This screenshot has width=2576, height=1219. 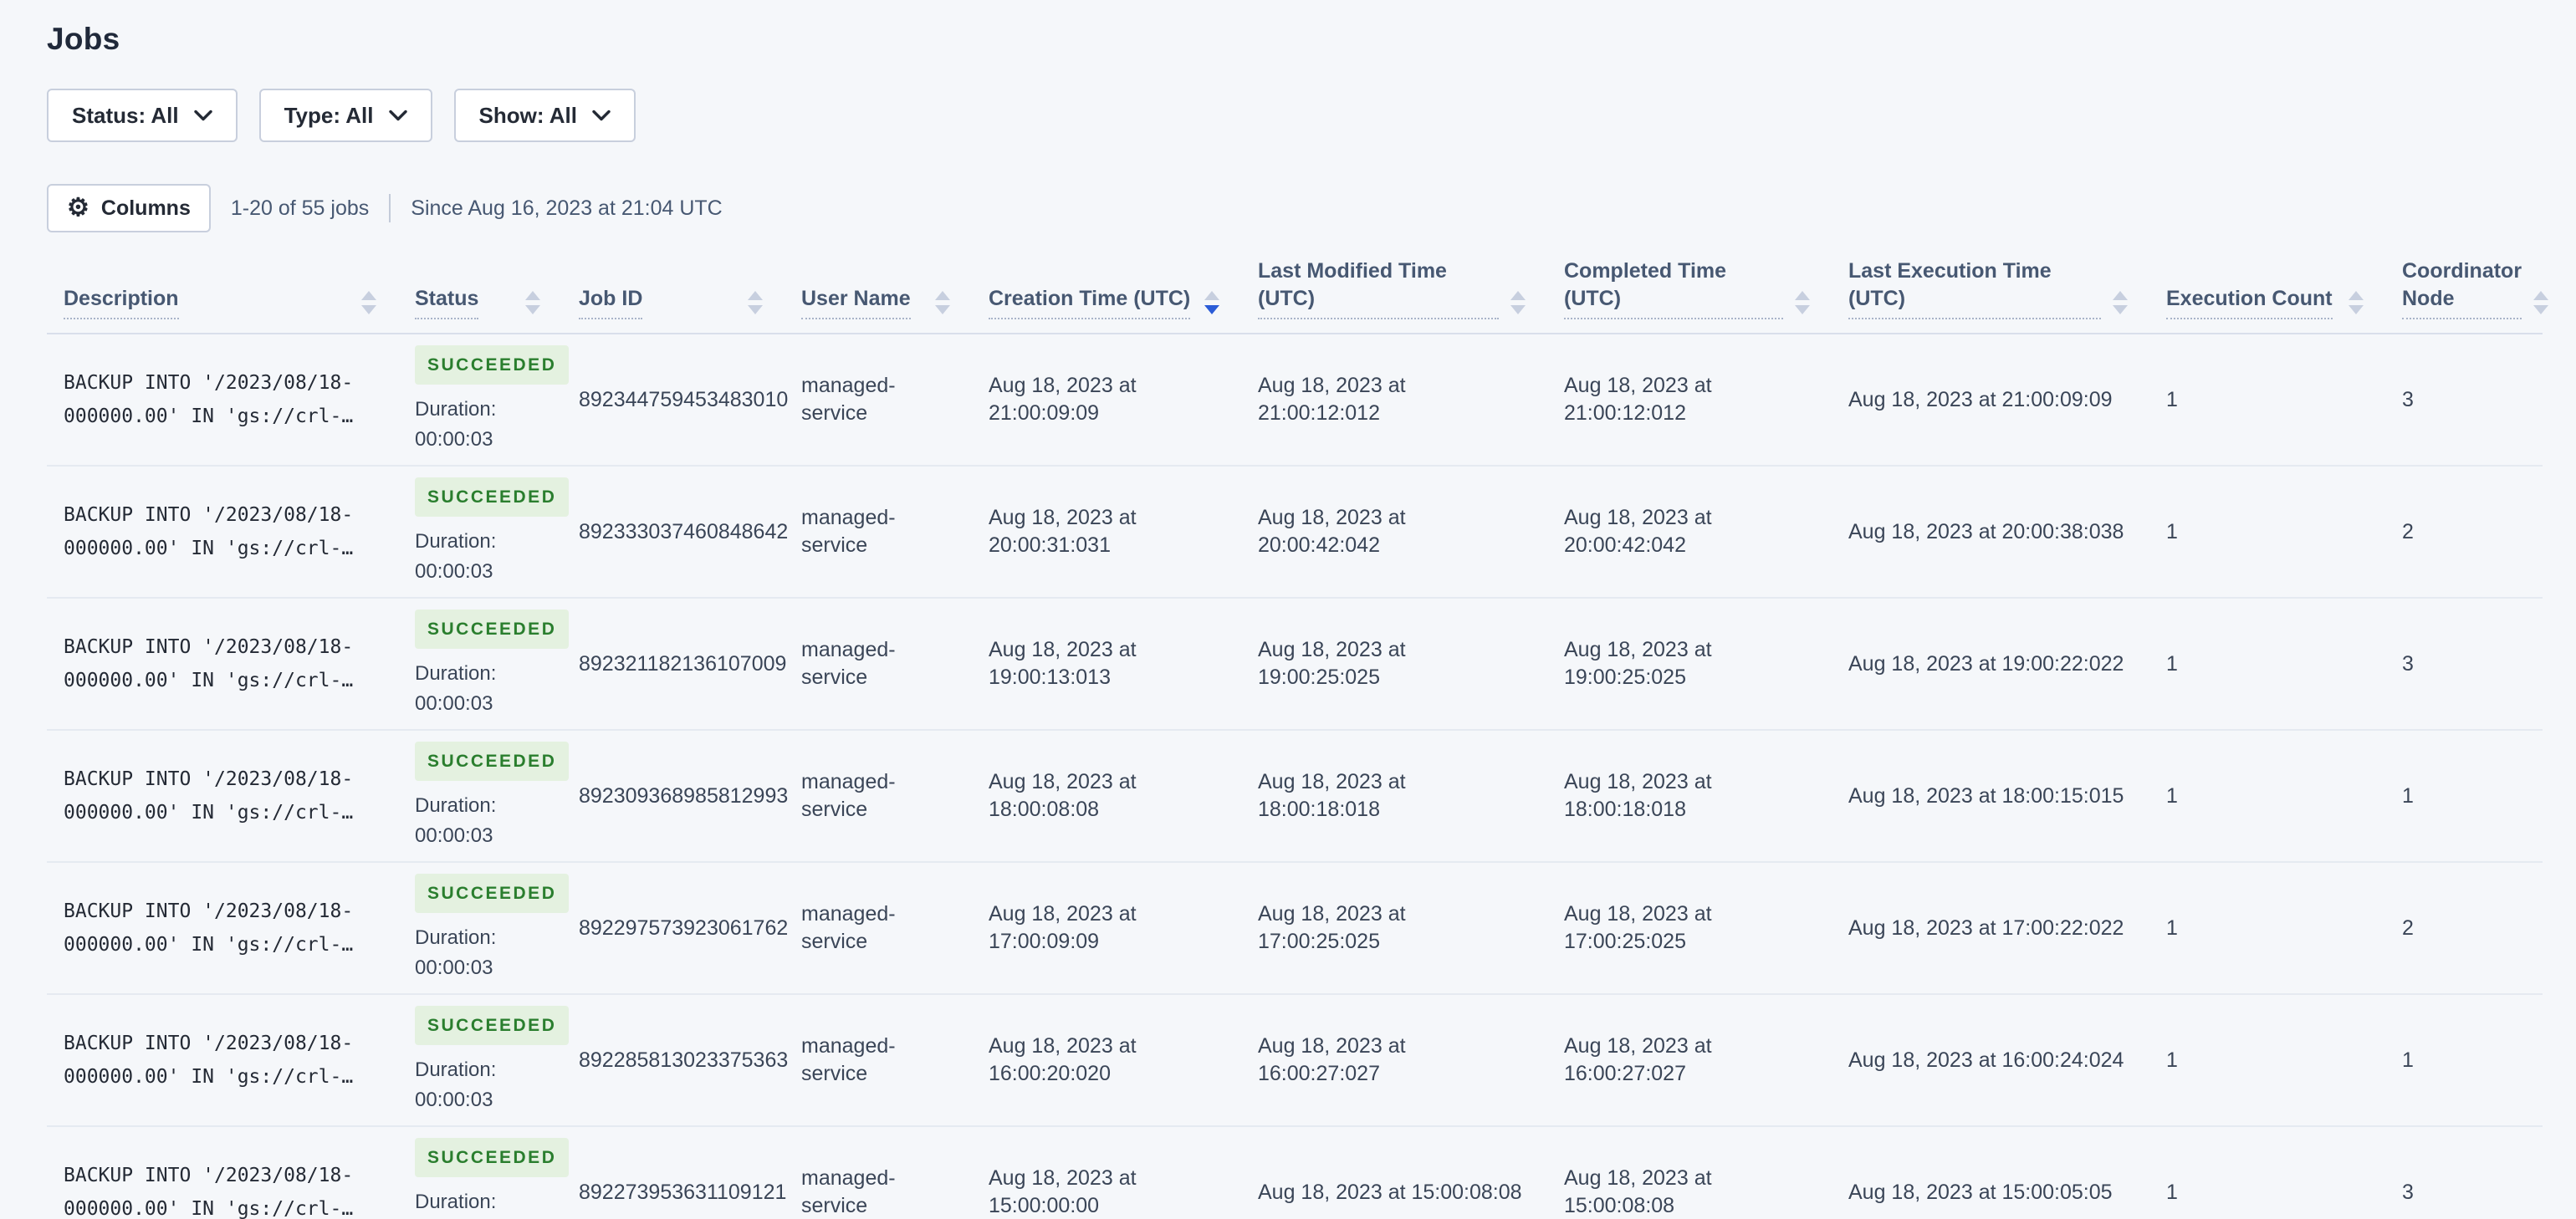 I want to click on chevron-down-icon, so click(x=202, y=115).